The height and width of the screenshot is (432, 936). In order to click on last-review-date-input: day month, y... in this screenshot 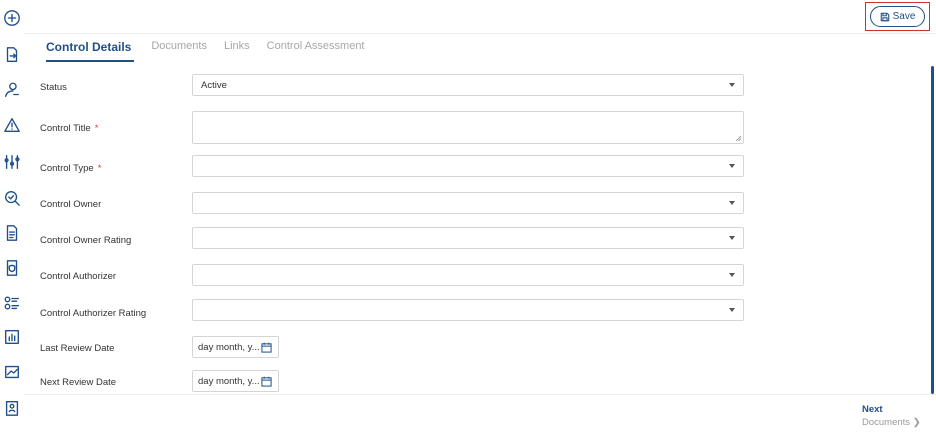, I will do `click(235, 347)`.